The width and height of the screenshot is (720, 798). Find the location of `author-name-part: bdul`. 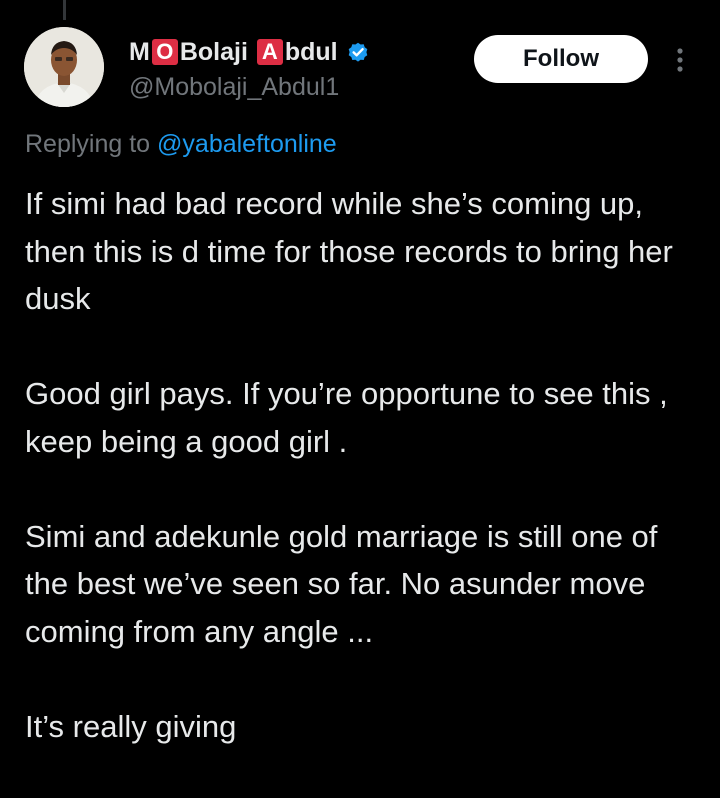

author-name-part: bdul is located at coordinates (311, 51).